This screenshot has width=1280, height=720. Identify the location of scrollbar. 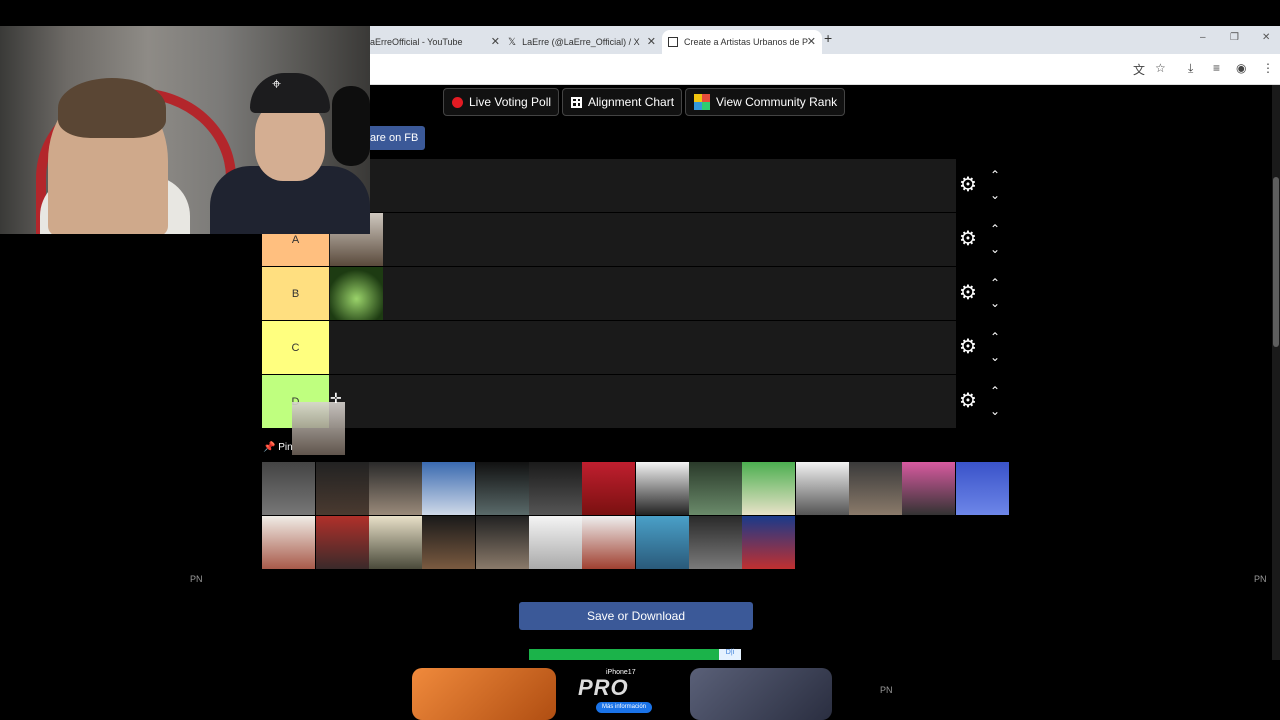
(1276, 372).